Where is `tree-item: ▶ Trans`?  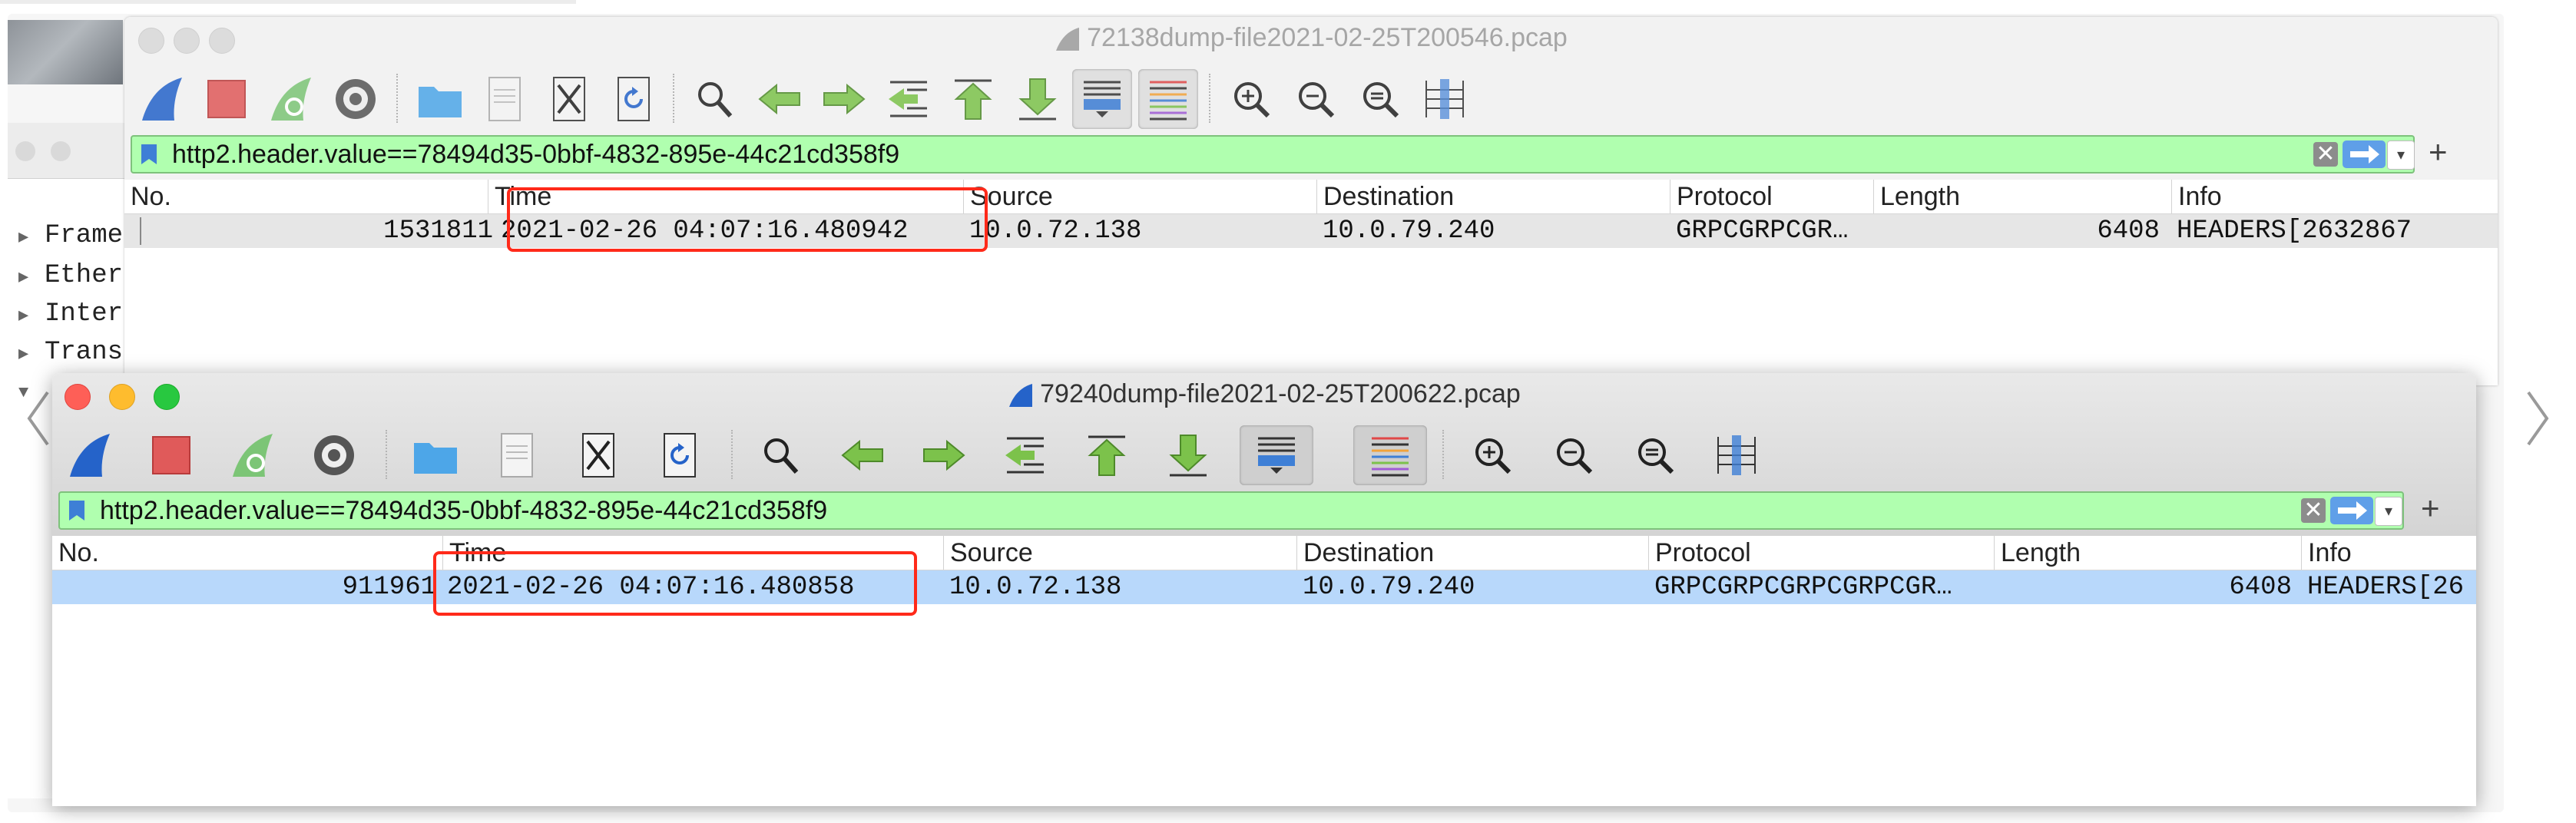 tree-item: ▶ Trans is located at coordinates (70, 352).